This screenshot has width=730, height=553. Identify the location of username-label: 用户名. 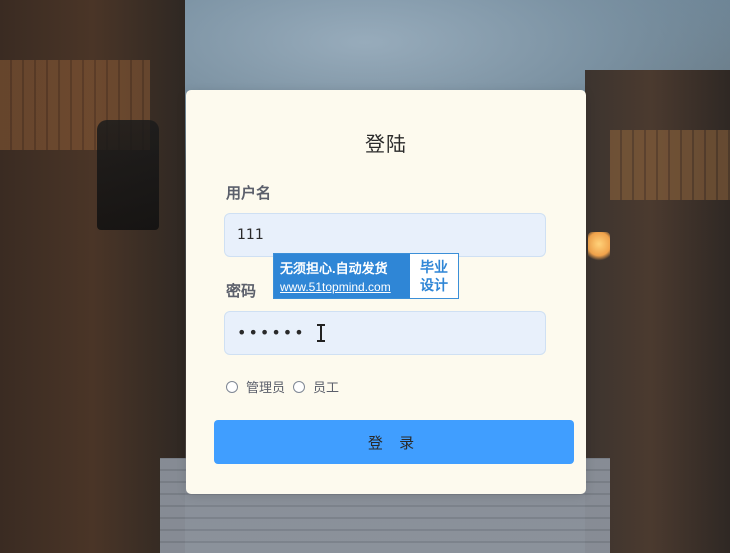
(249, 193).